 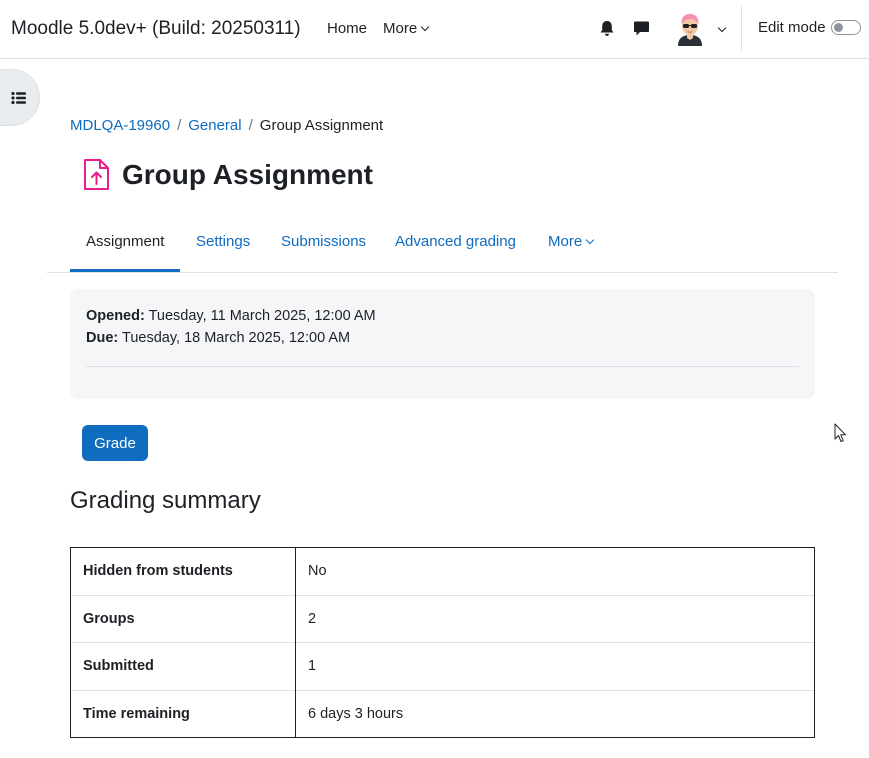 I want to click on site-brand: Moodle 5.0dev+ (Build: 20250311), so click(x=156, y=29).